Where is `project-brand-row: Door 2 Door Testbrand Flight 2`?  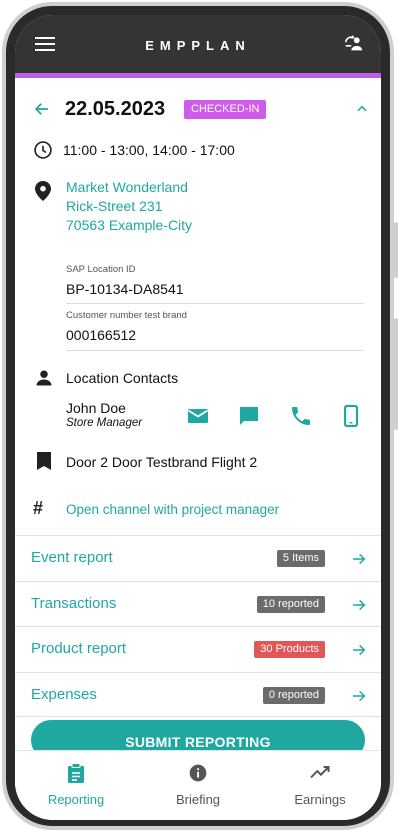
project-brand-row: Door 2 Door Testbrand Flight 2 is located at coordinates (198, 462).